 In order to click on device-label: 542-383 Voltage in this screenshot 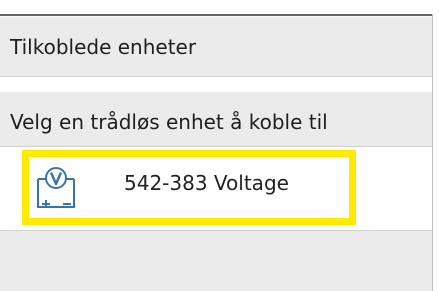, I will do `click(206, 183)`.